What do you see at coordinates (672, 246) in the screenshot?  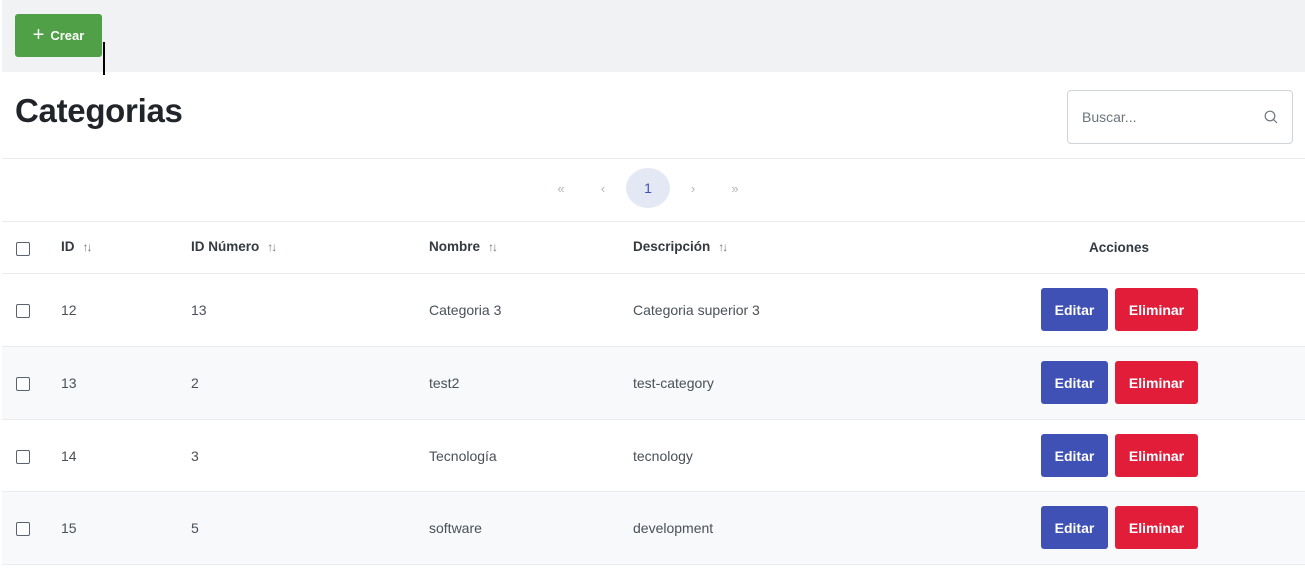 I see `column-label: Descripción` at bounding box center [672, 246].